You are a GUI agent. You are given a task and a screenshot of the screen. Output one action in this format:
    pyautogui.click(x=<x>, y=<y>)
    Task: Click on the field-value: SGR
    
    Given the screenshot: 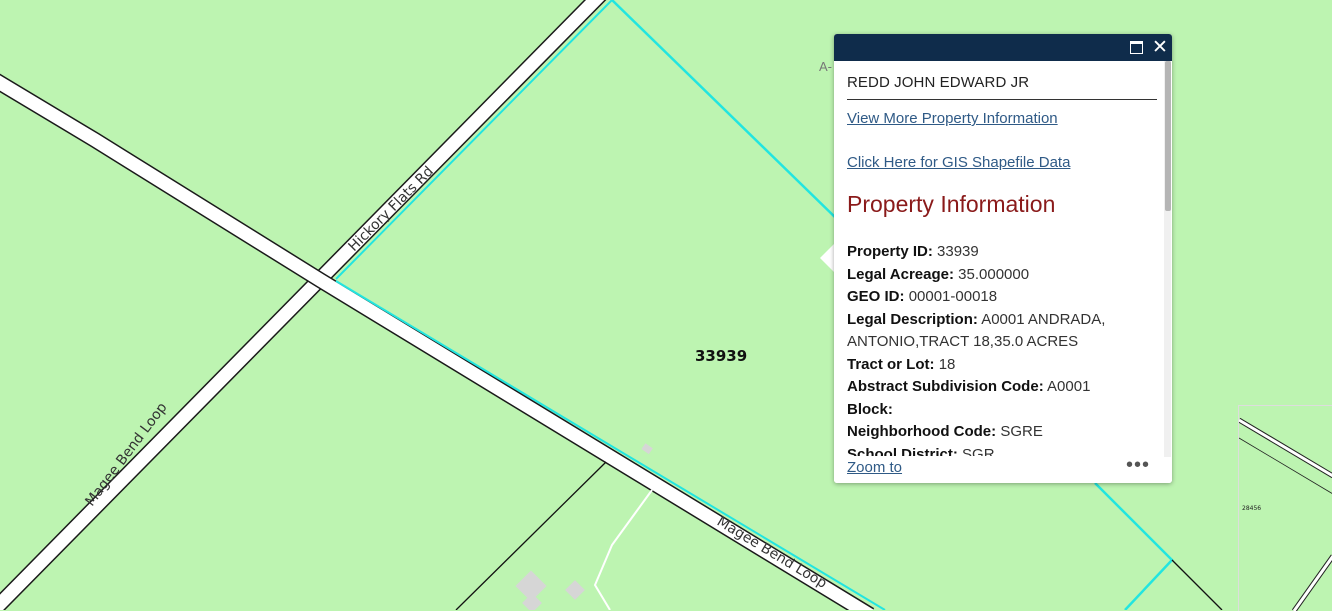 What is the action you would take?
    pyautogui.click(x=978, y=451)
    